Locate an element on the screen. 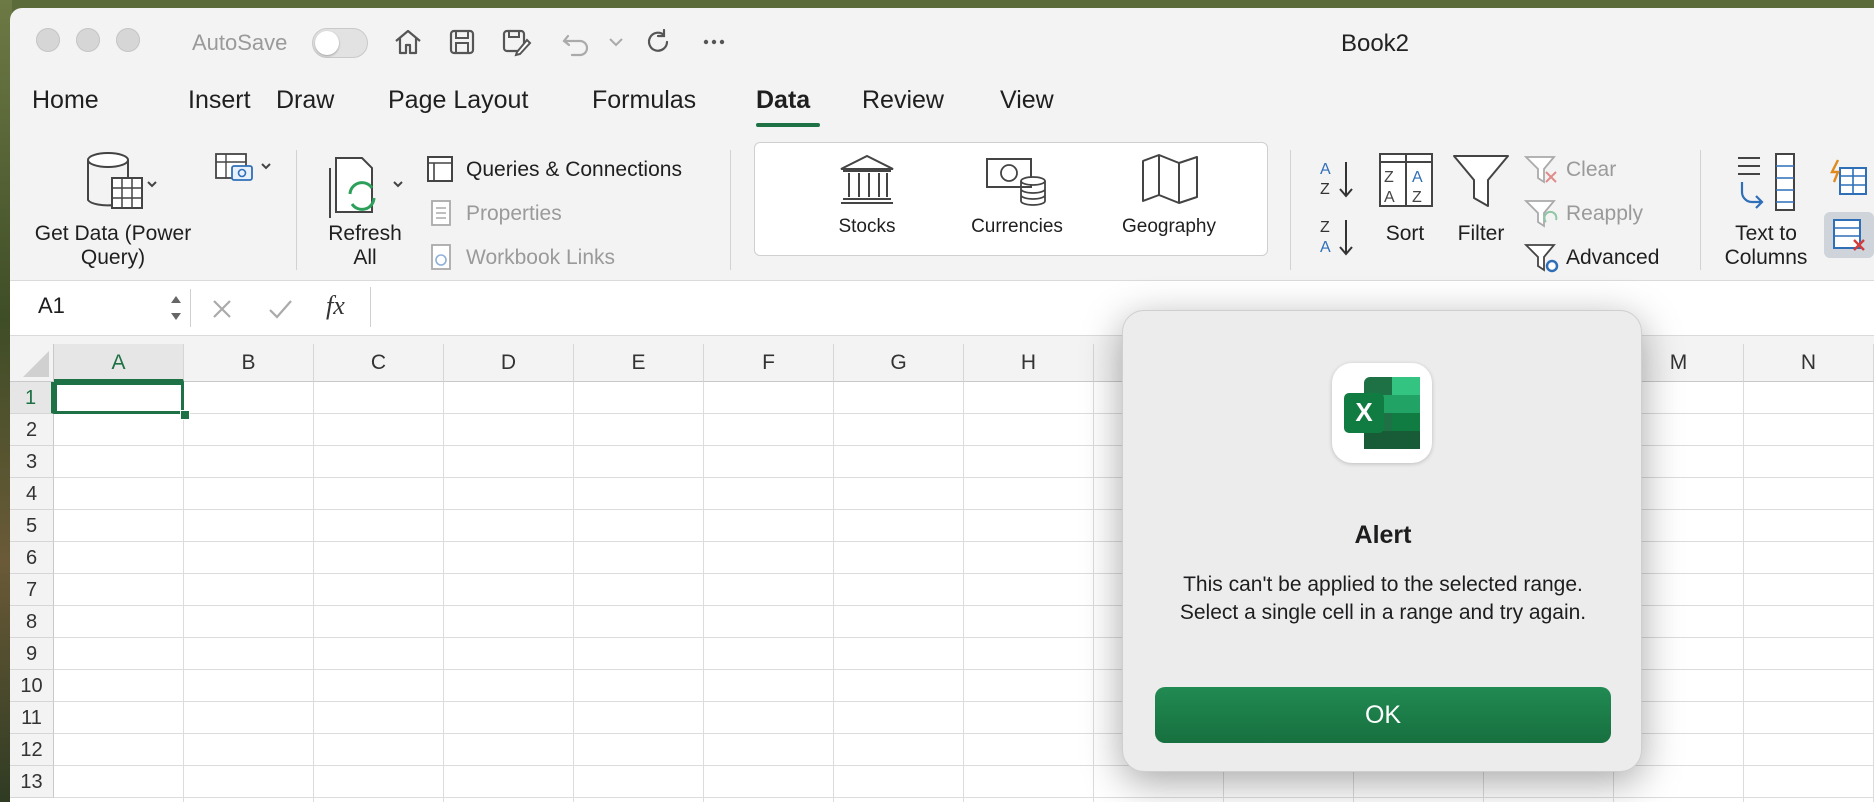 The height and width of the screenshot is (802, 1874). fill-handle is located at coordinates (185, 415).